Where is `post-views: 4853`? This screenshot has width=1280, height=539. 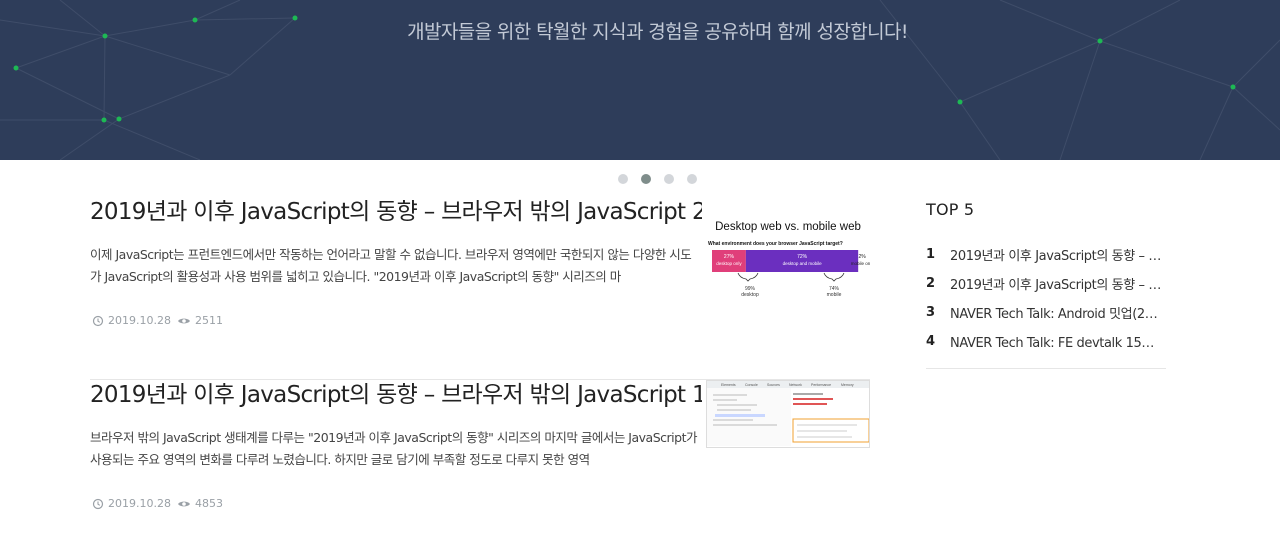 post-views: 4853 is located at coordinates (208, 503).